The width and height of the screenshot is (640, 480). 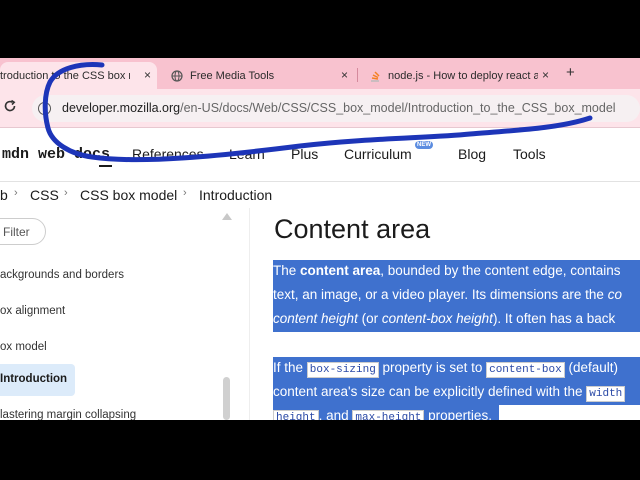 What do you see at coordinates (287, 270) in the screenshot?
I see `text-span: The` at bounding box center [287, 270].